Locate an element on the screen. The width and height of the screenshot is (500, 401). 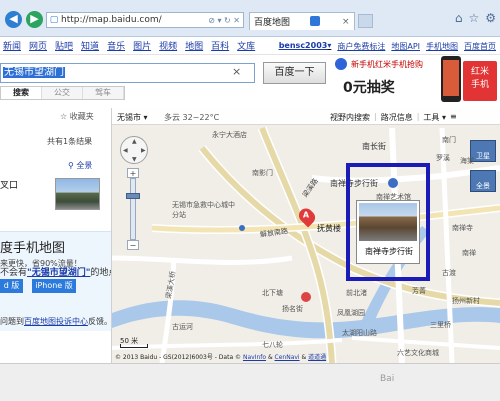
pan-up-icon: ▲ is located at coordinates (134, 141).